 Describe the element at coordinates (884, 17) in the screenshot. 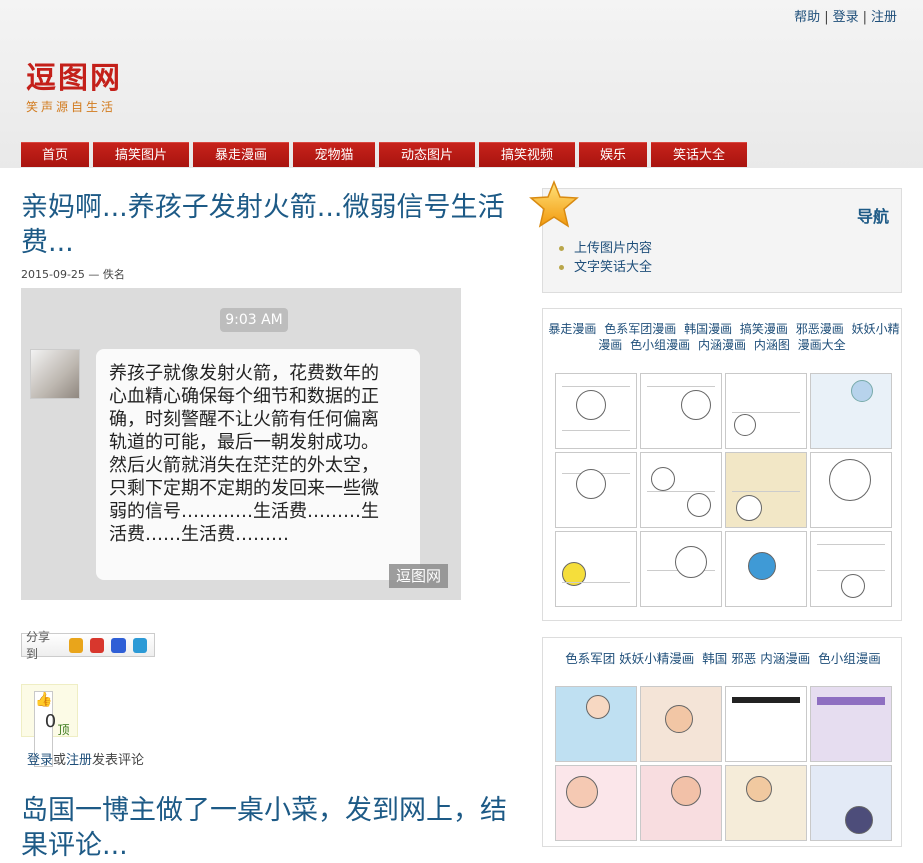

I see `register-link: 注册` at that location.